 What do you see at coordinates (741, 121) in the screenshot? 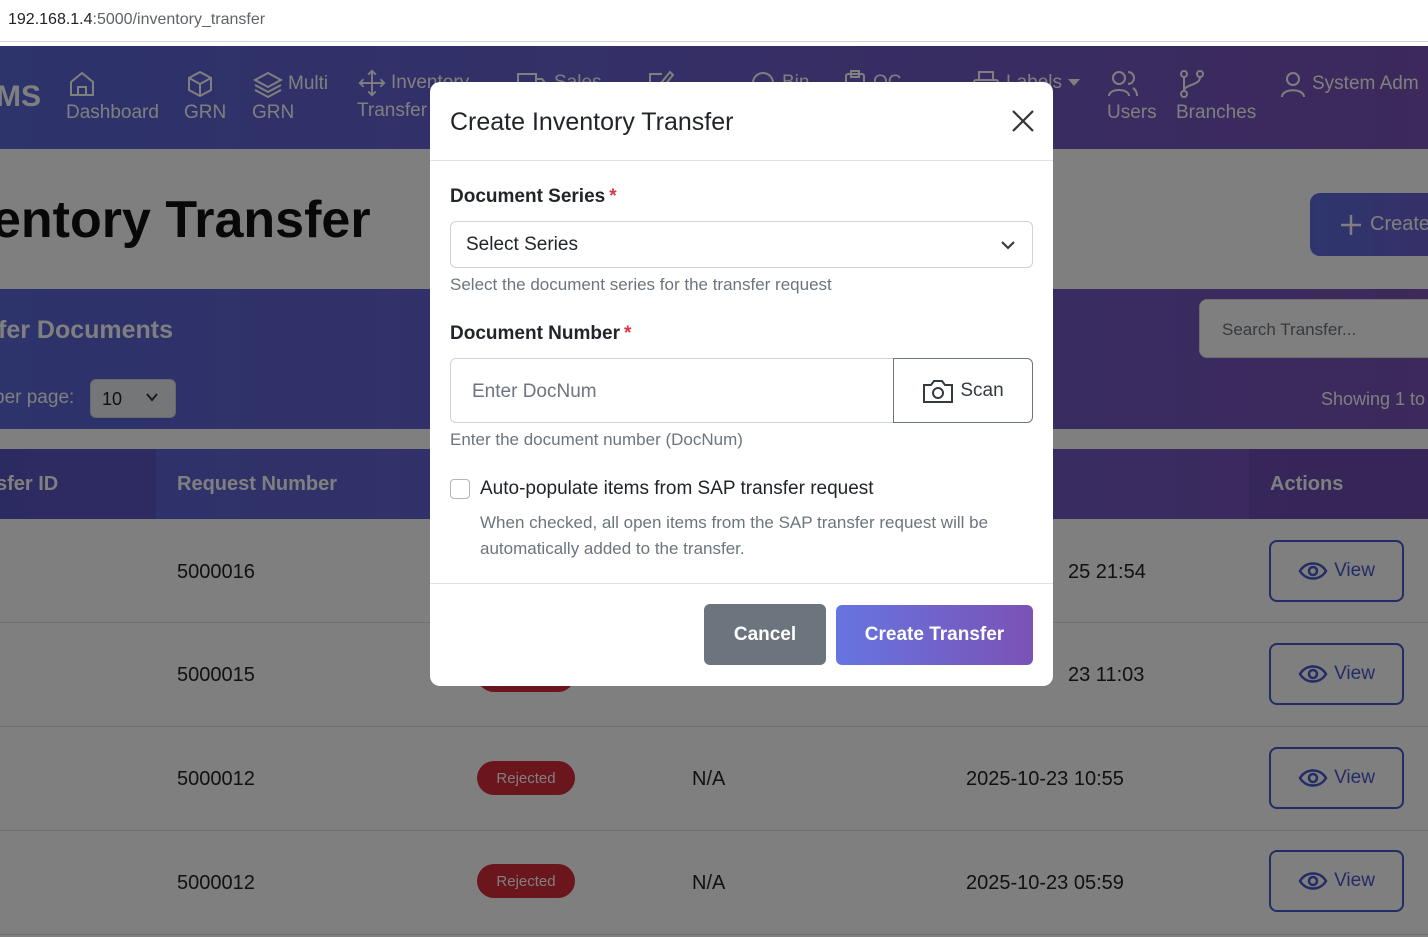
I see `modal-header: Create Inventory Transfer` at bounding box center [741, 121].